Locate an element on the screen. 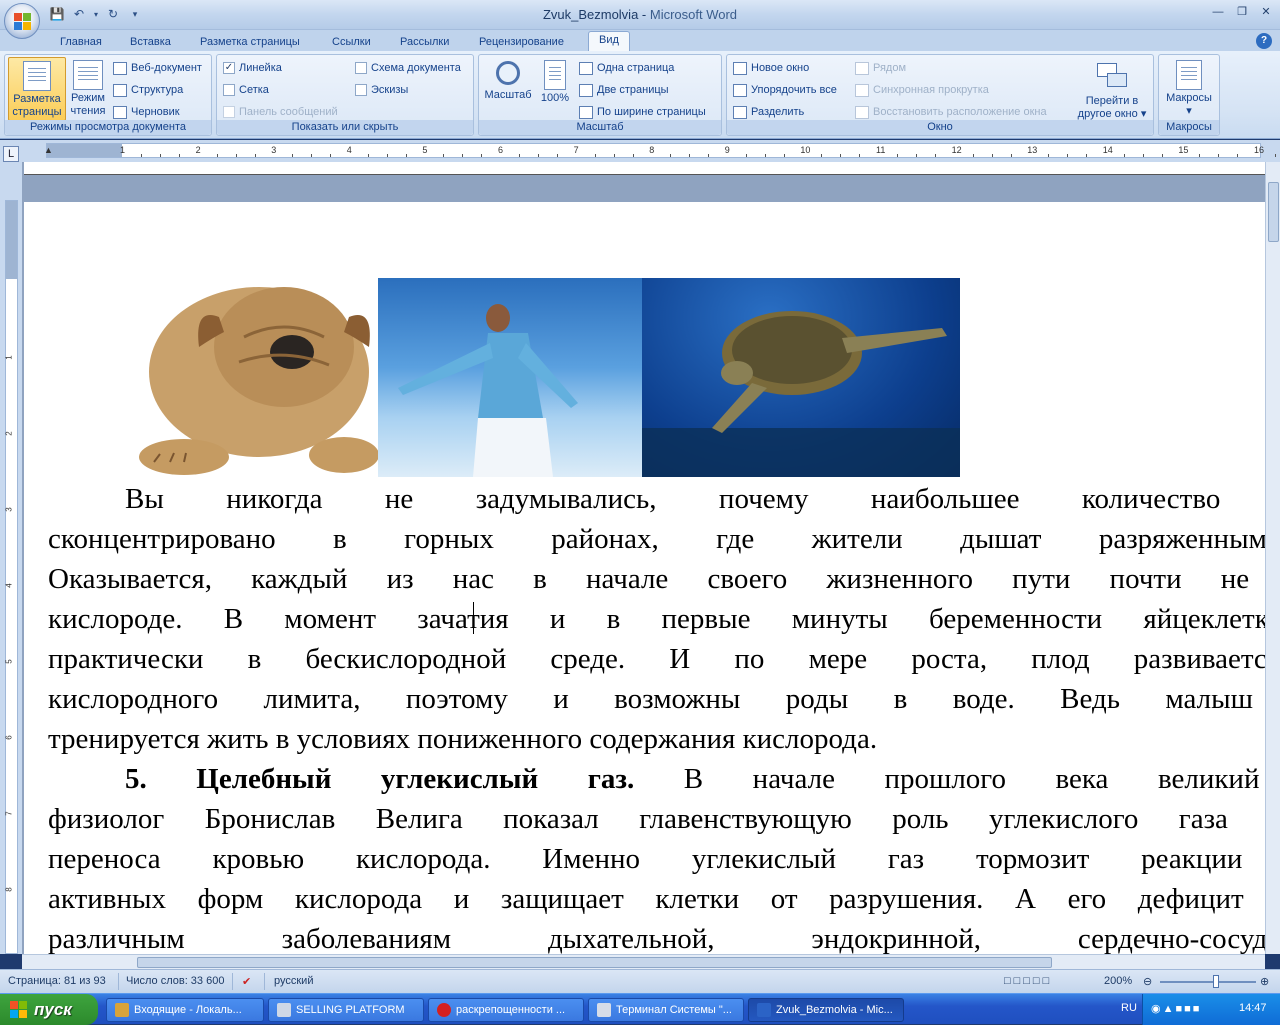 This screenshot has height=1025, width=1280. tab-mailings: Рассылки is located at coordinates (424, 42).